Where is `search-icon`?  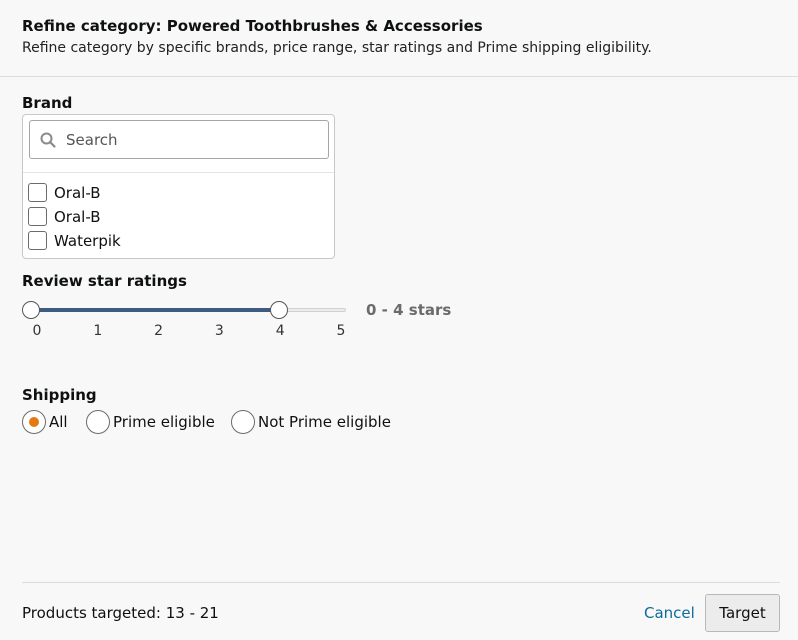
search-icon is located at coordinates (48, 140).